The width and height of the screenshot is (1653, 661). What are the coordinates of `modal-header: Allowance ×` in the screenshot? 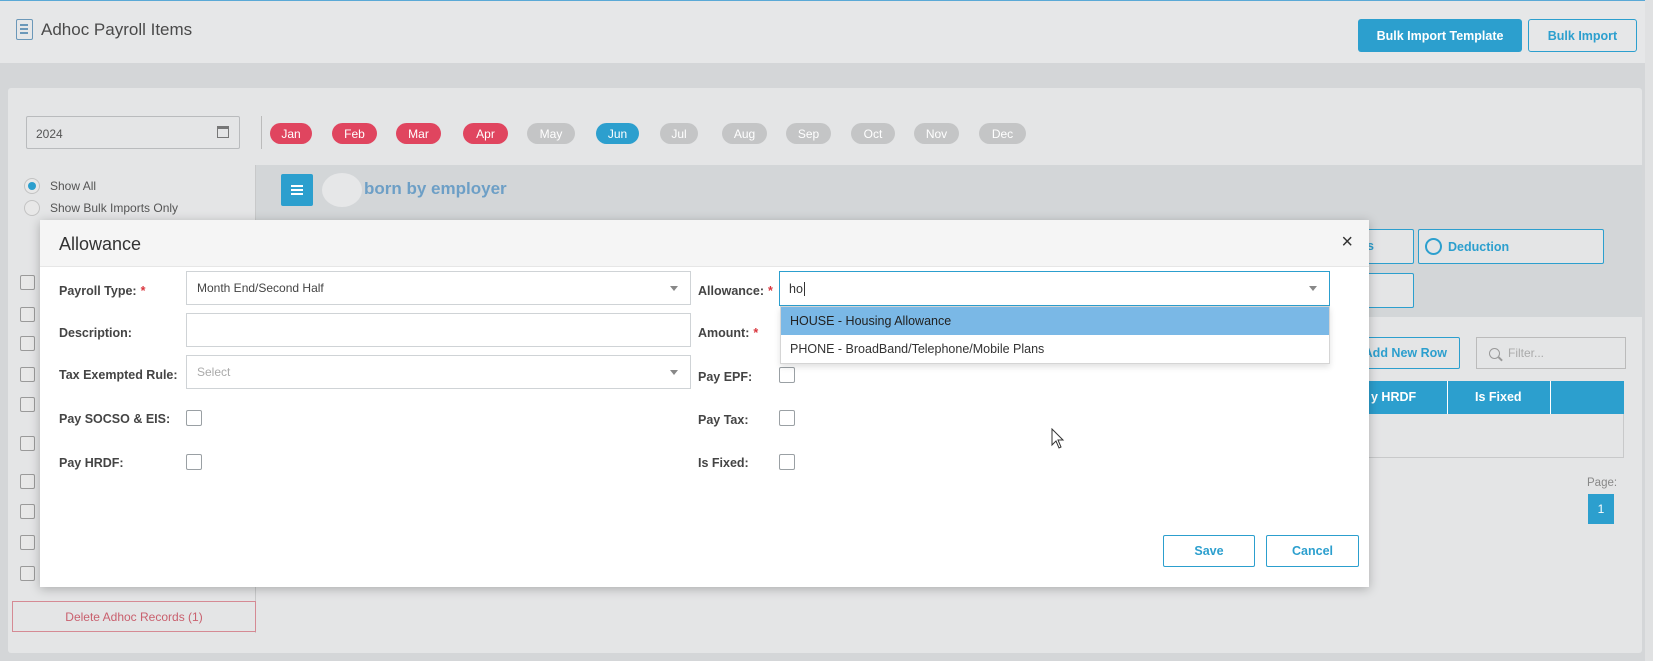 It's located at (704, 243).